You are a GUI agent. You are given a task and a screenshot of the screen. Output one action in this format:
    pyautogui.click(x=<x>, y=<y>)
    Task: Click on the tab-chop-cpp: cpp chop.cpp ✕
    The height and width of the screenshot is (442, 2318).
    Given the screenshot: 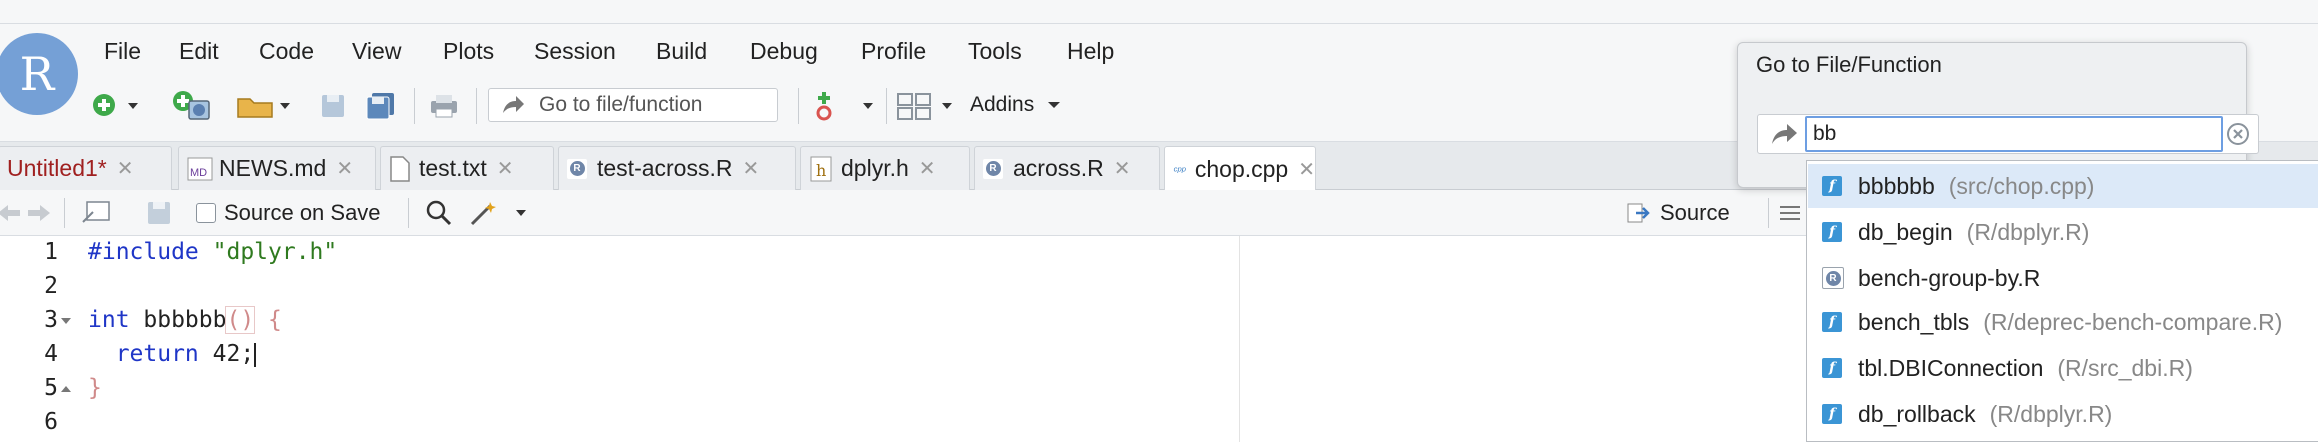 What is the action you would take?
    pyautogui.click(x=1240, y=168)
    